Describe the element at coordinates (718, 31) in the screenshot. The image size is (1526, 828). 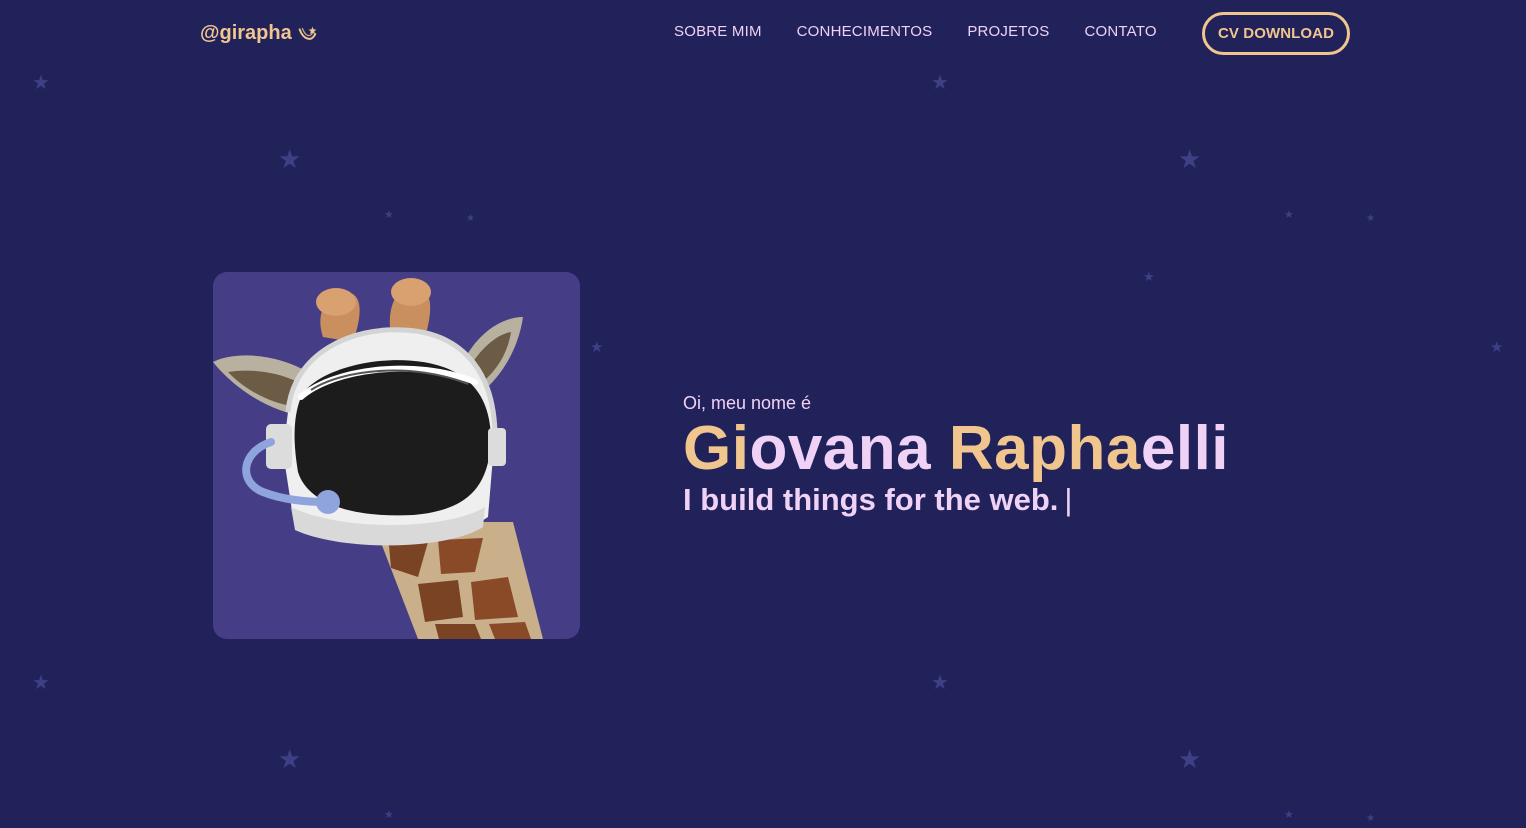
I see `nav-item-sobre-mim: SOBRE MIM` at that location.